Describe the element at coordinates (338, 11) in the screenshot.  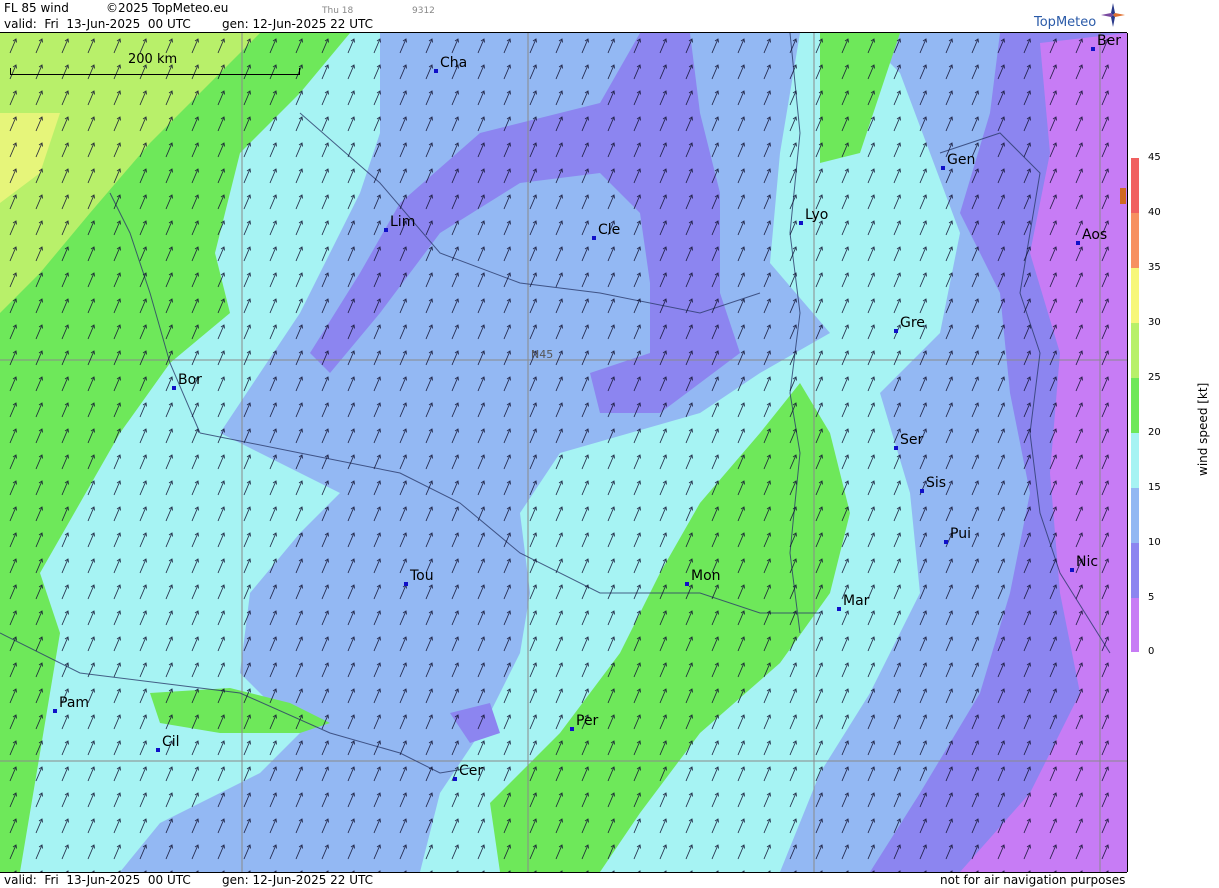
I see `day-marker: Thu 18` at that location.